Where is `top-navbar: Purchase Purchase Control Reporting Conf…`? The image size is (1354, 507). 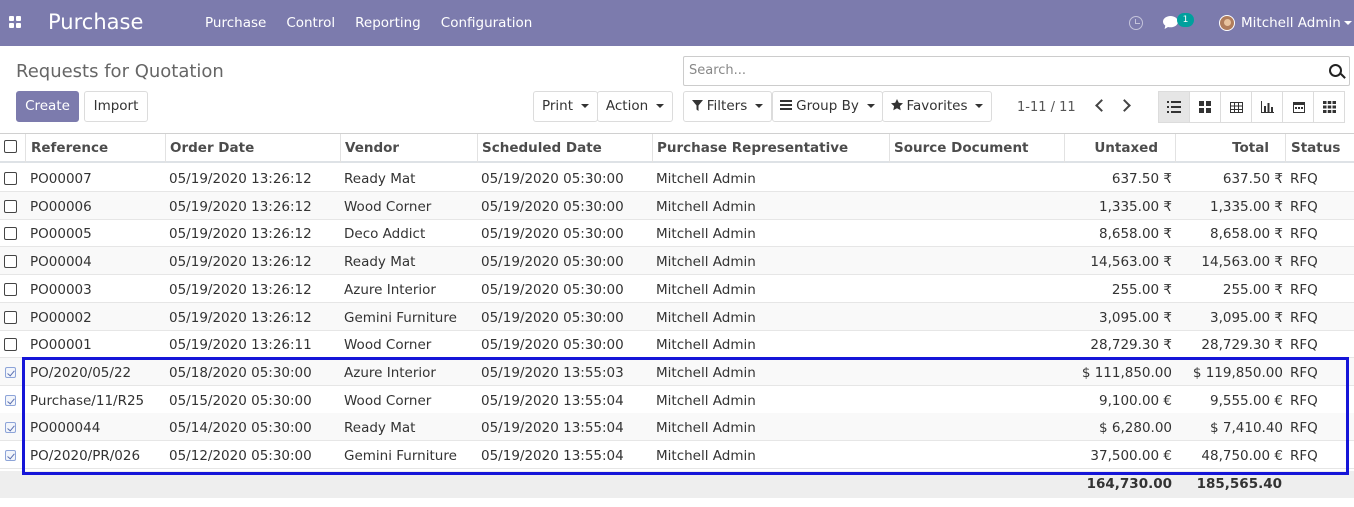 top-navbar: Purchase Purchase Control Reporting Conf… is located at coordinates (677, 23).